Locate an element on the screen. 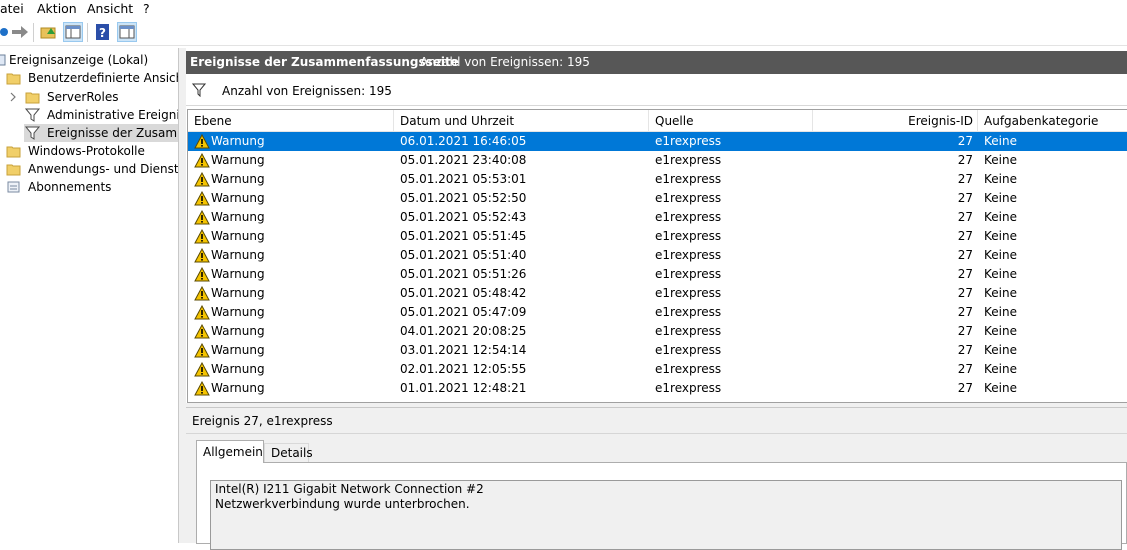 Image resolution: width=1127 pixels, height=550 pixels. toolbar-separator is located at coordinates (33, 32).